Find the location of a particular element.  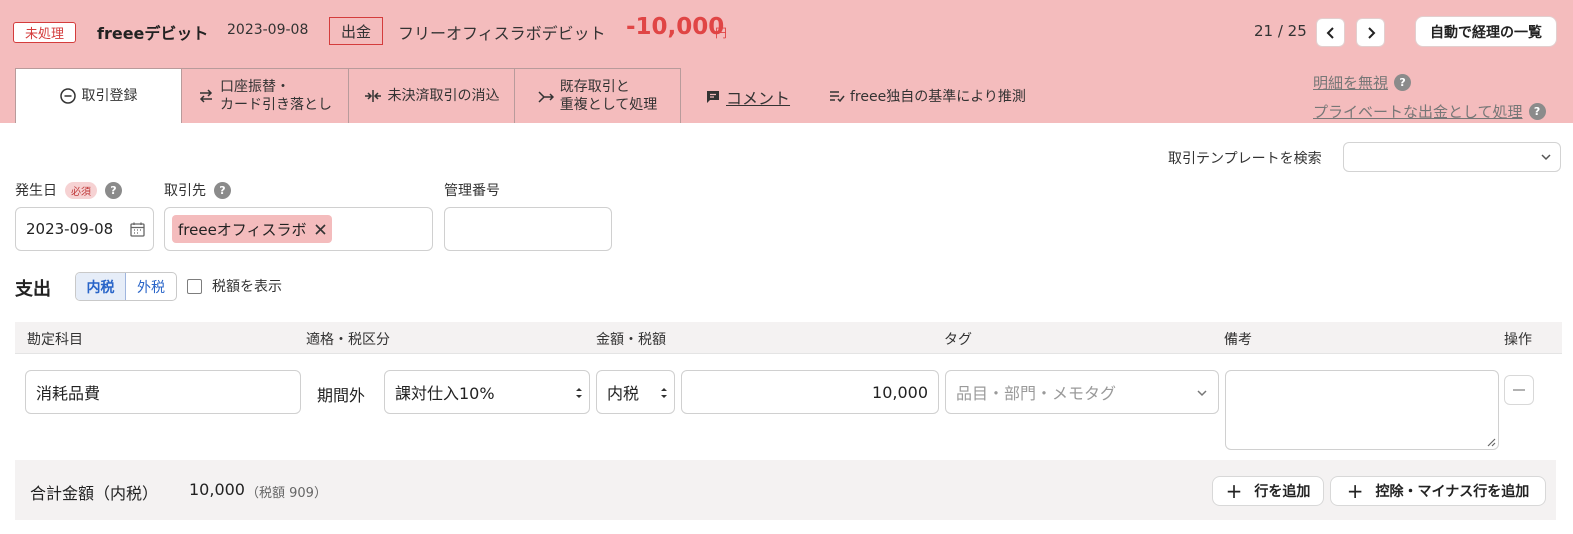

date-input: 2023-09-08 is located at coordinates (84, 229).